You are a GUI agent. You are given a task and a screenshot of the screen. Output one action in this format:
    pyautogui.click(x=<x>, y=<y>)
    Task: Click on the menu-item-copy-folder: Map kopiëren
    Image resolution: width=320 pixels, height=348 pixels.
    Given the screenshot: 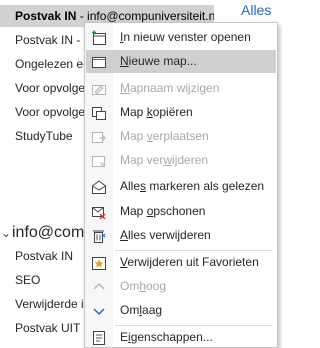 What is the action you would take?
    pyautogui.click(x=181, y=112)
    